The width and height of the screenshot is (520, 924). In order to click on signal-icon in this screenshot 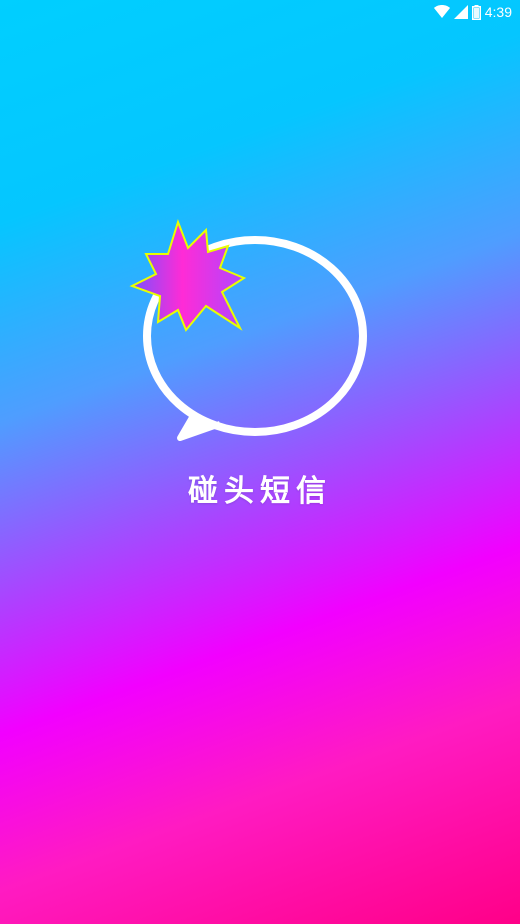, I will do `click(460, 12)`.